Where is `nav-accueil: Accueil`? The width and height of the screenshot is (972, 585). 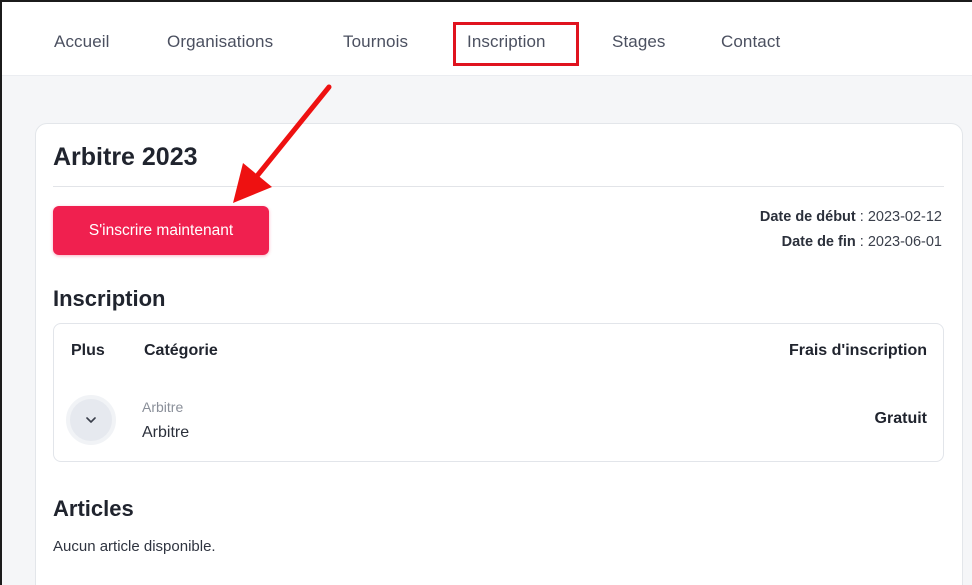
nav-accueil: Accueil is located at coordinates (82, 42).